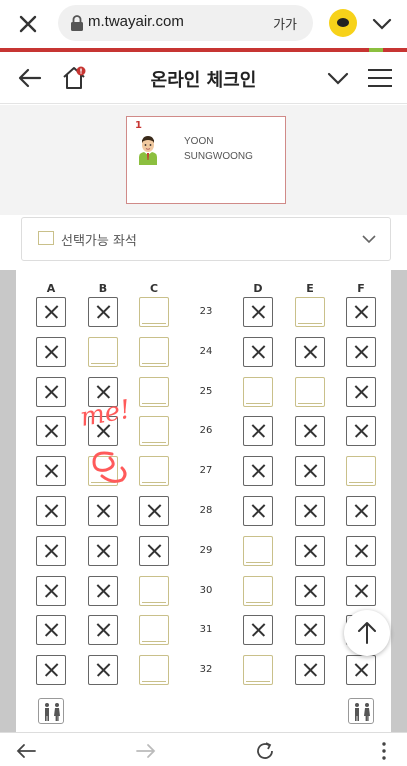 Image resolution: width=407 pixels, height=766 pixels. I want to click on occupied-seat-31d, so click(258, 630).